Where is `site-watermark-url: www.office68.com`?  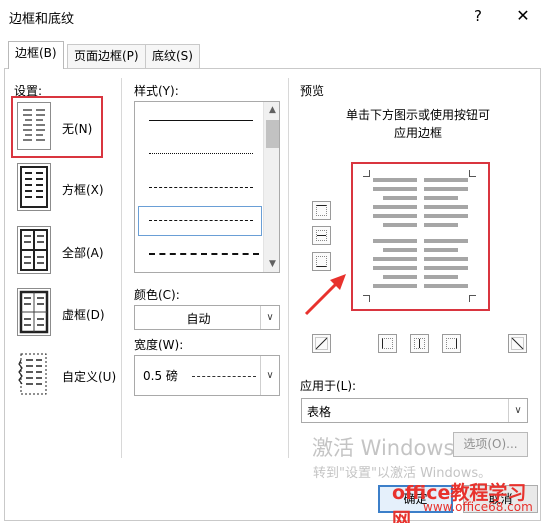
site-watermark-url: www.office68.com is located at coordinates (478, 507).